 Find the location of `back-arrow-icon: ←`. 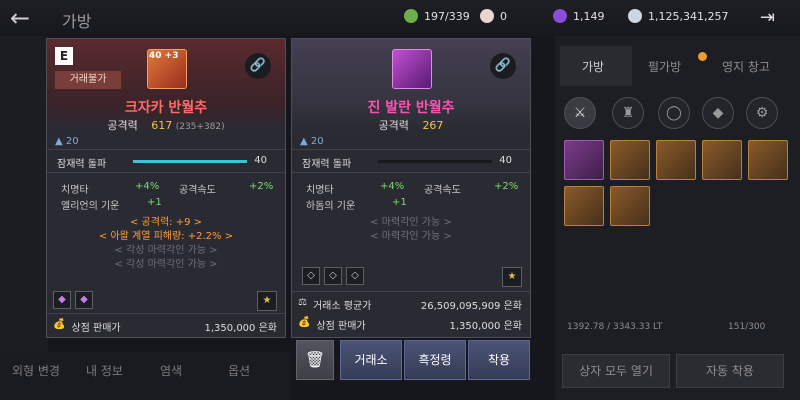

back-arrow-icon: ← is located at coordinates (20, 18).